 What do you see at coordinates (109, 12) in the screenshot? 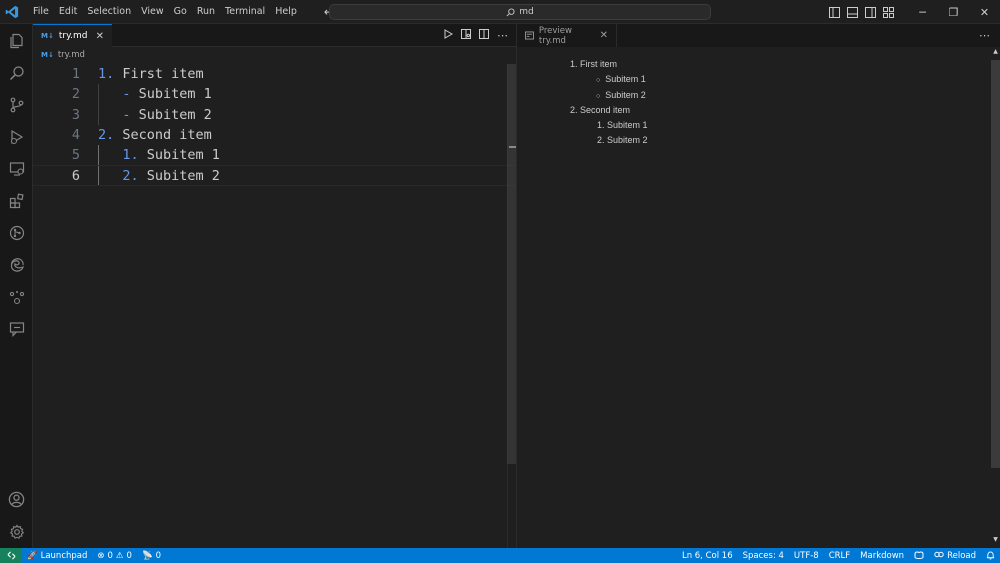
I see `menu-selection: Selection` at bounding box center [109, 12].